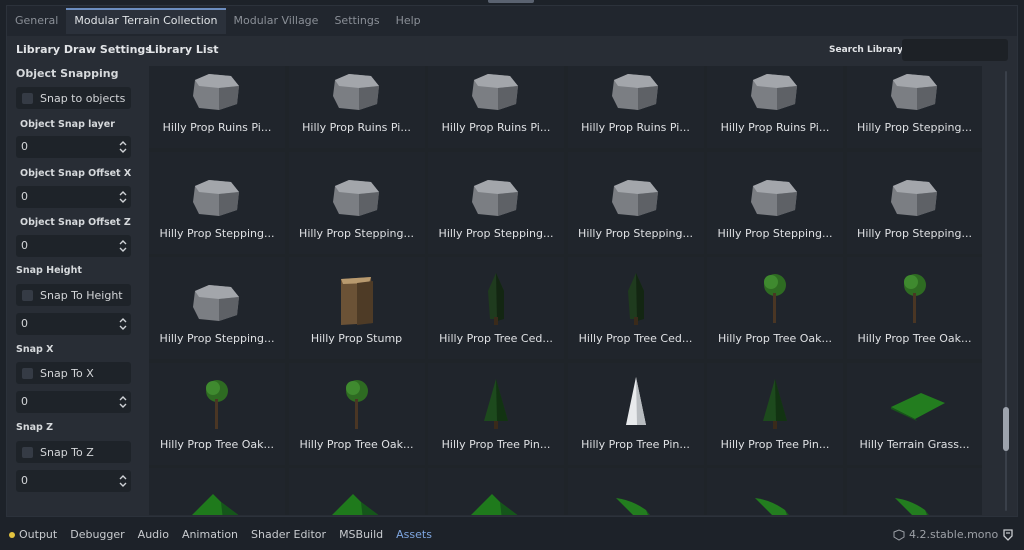 This screenshot has width=1024, height=550. Describe the element at coordinates (1006, 429) in the screenshot. I see `scrollbar-thumb` at that location.